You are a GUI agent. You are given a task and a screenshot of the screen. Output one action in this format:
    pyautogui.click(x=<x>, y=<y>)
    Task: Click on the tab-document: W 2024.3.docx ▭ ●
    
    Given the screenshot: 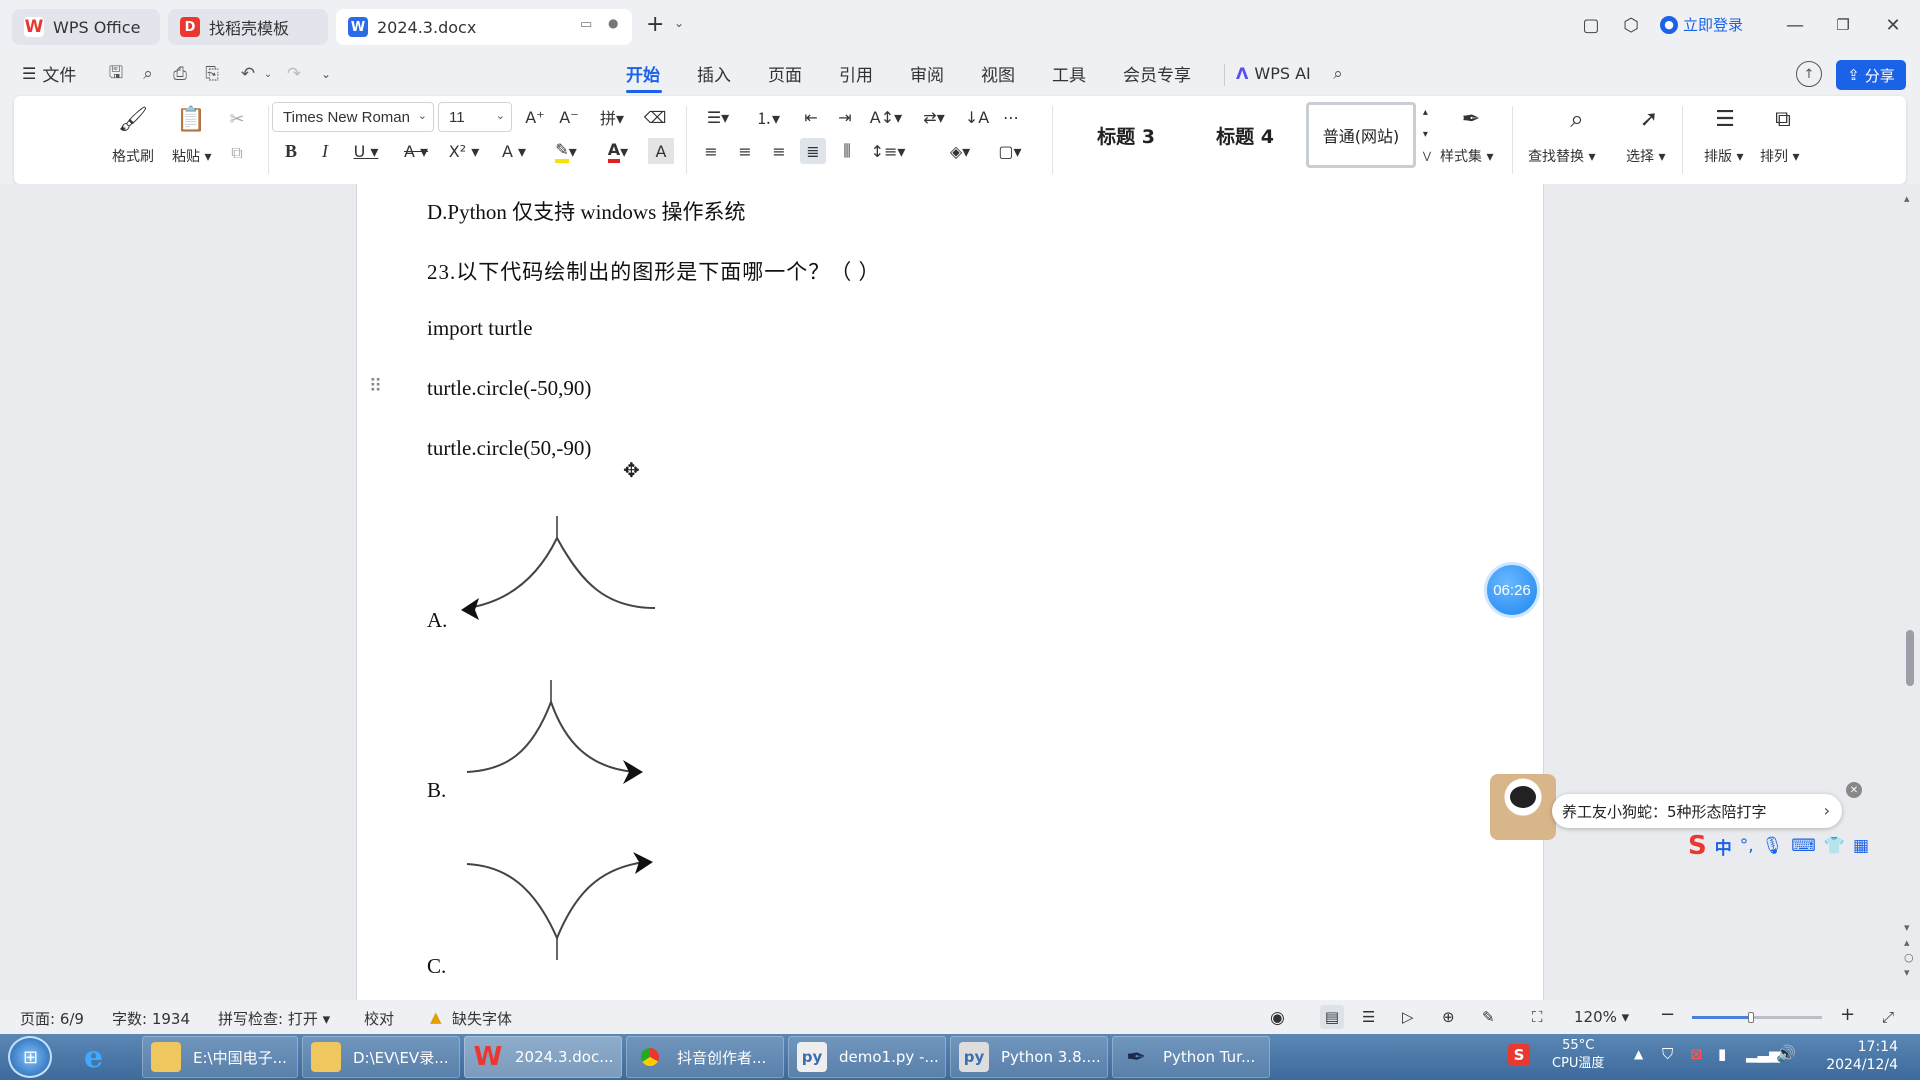 What is the action you would take?
    pyautogui.click(x=484, y=27)
    